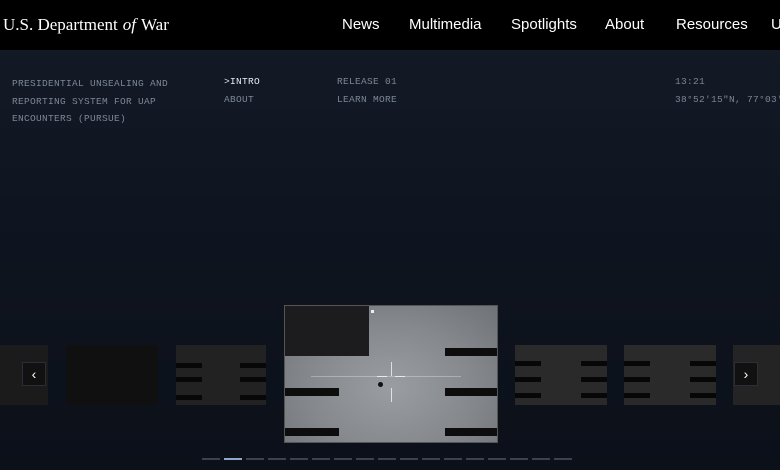  I want to click on nav-multimedia: Multimedia, so click(445, 24).